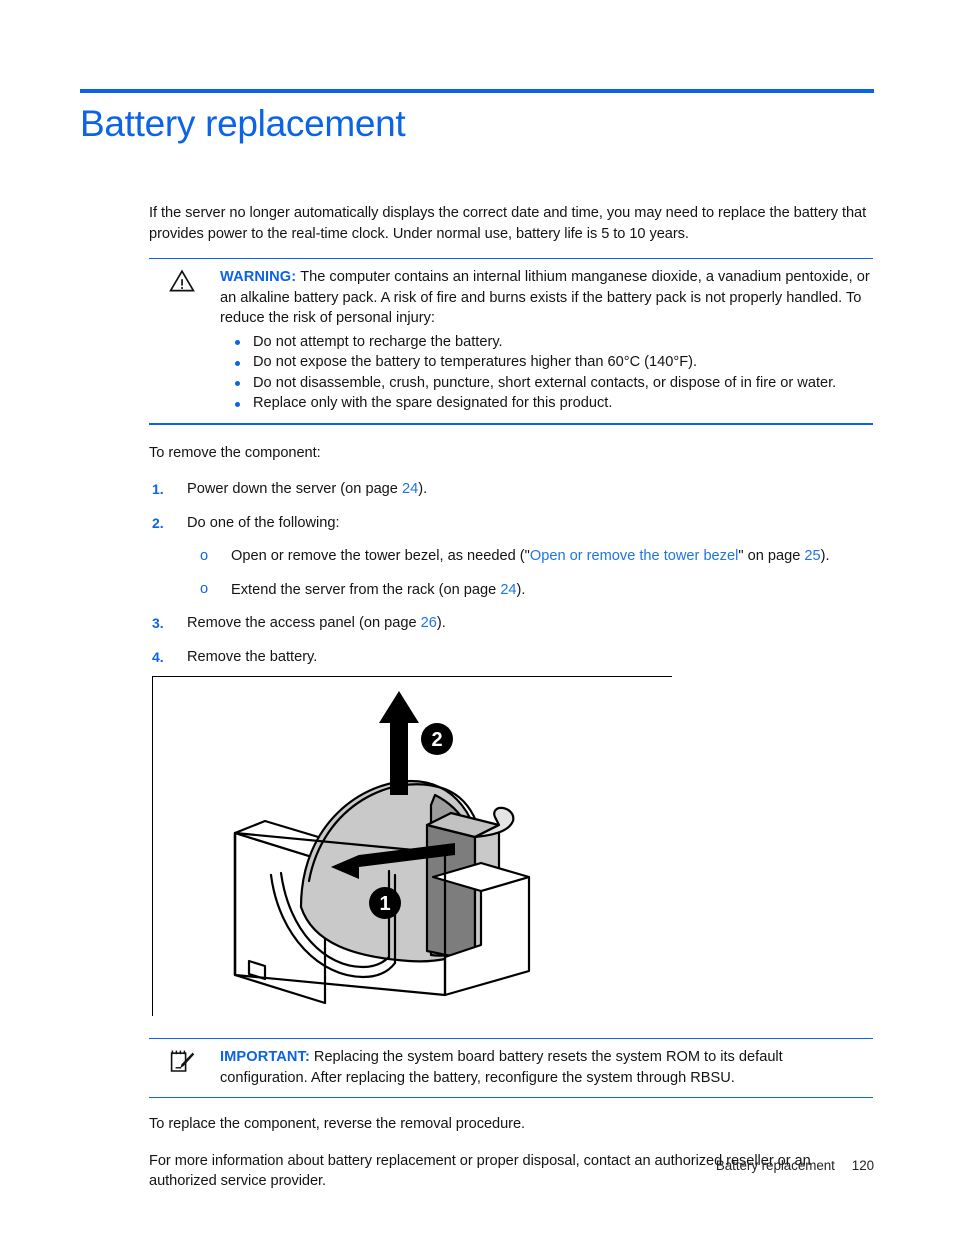  What do you see at coordinates (399, 743) in the screenshot?
I see `callout-2-arrow` at bounding box center [399, 743].